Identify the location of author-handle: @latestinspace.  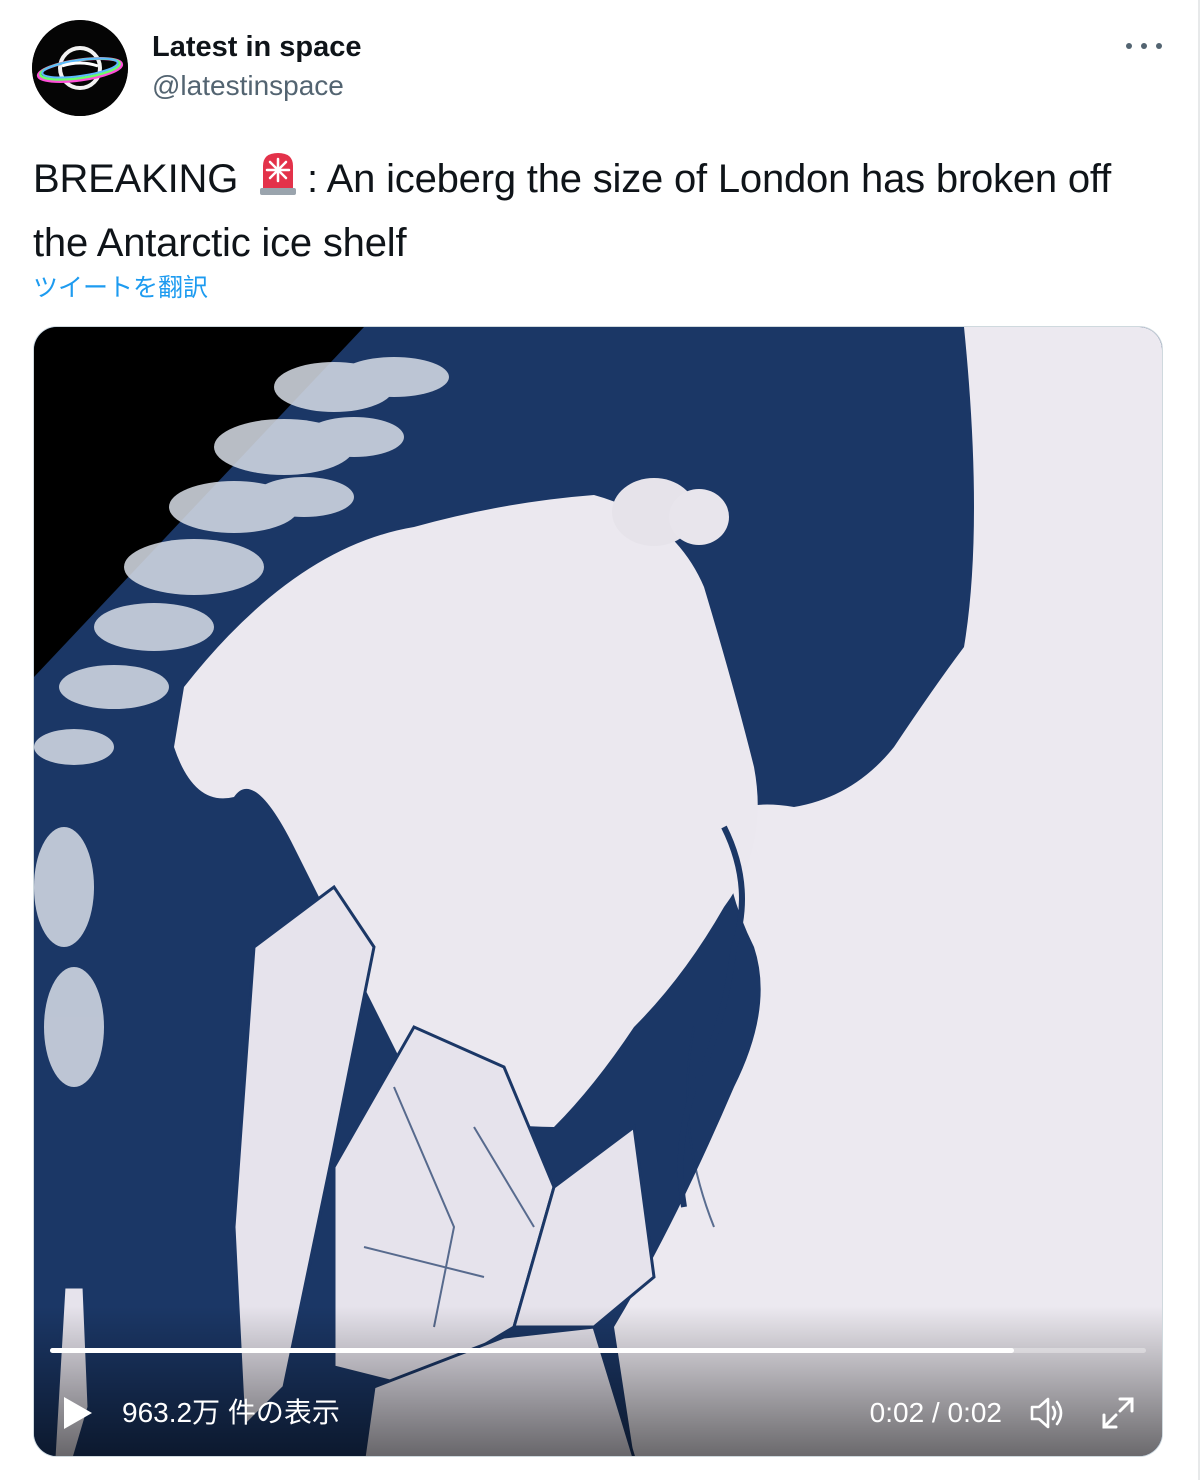
(257, 86).